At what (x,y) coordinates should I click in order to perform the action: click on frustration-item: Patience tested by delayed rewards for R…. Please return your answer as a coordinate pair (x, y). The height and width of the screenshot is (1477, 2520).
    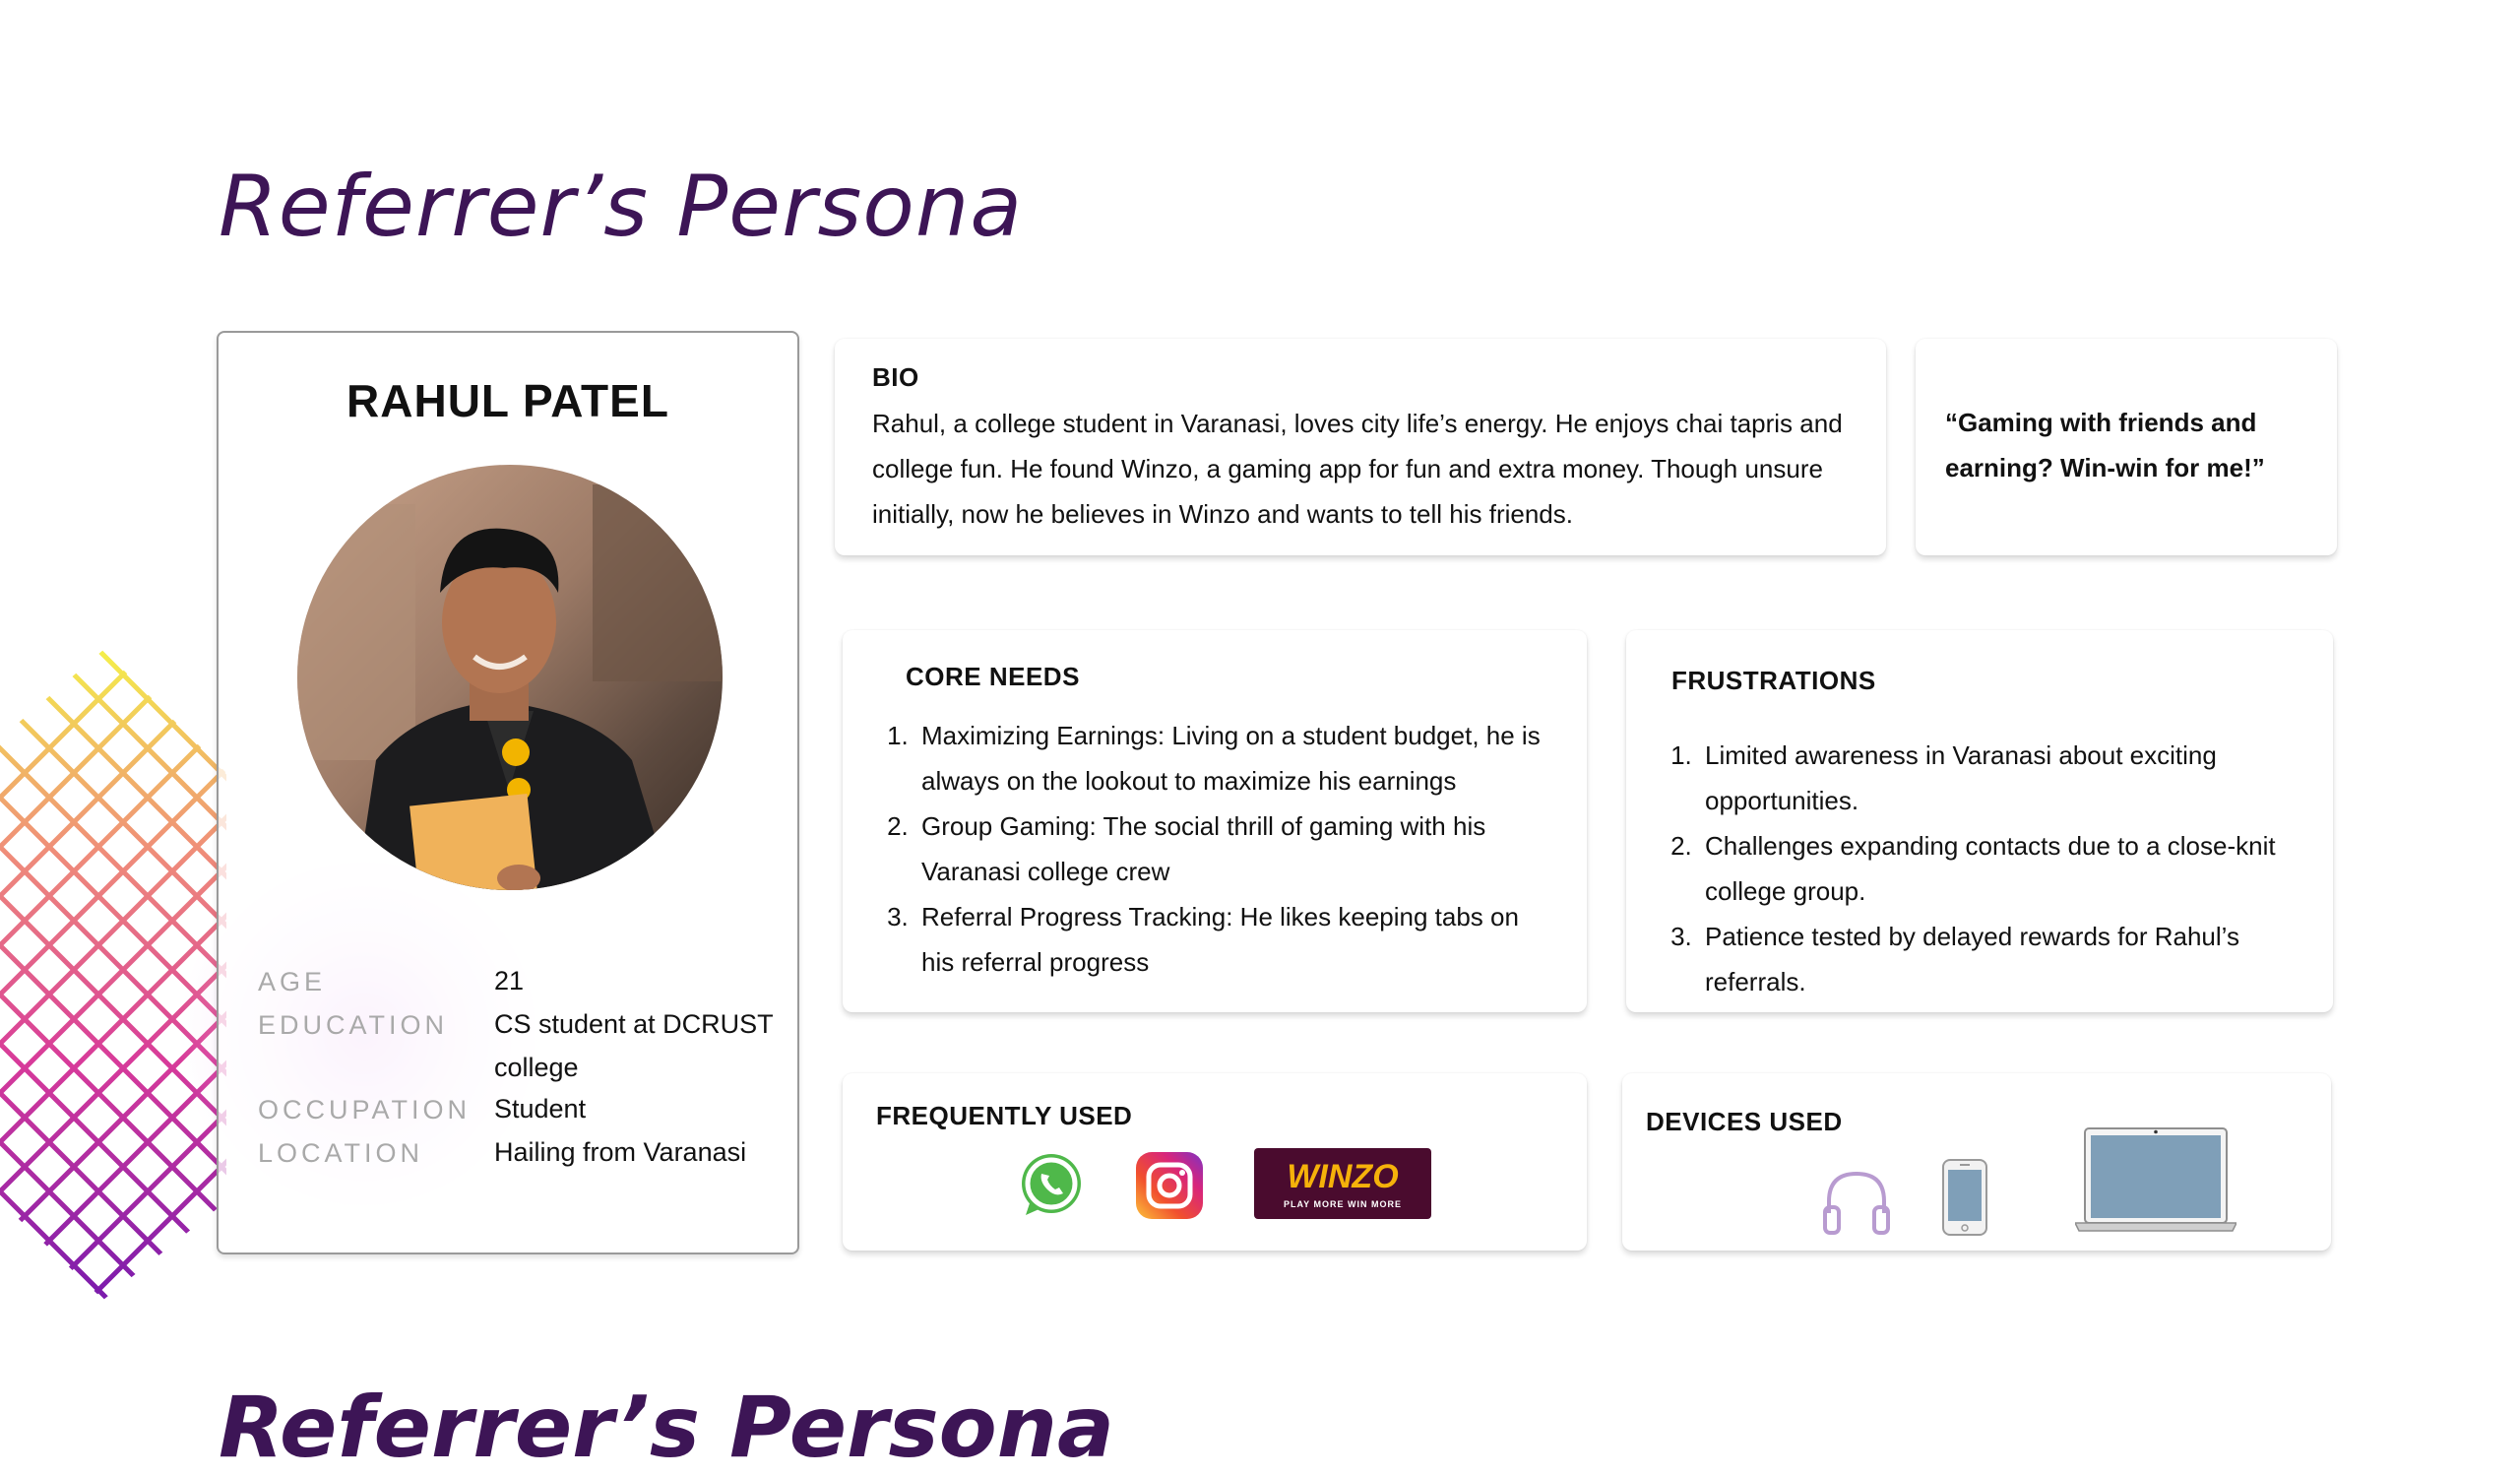
    Looking at the image, I should click on (2009, 959).